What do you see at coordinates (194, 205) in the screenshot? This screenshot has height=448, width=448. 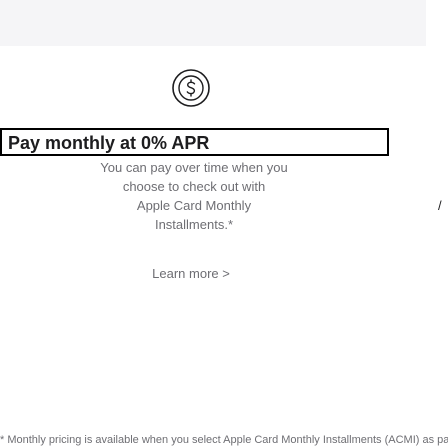 I see `description-line: Apple Card Monthly` at bounding box center [194, 205].